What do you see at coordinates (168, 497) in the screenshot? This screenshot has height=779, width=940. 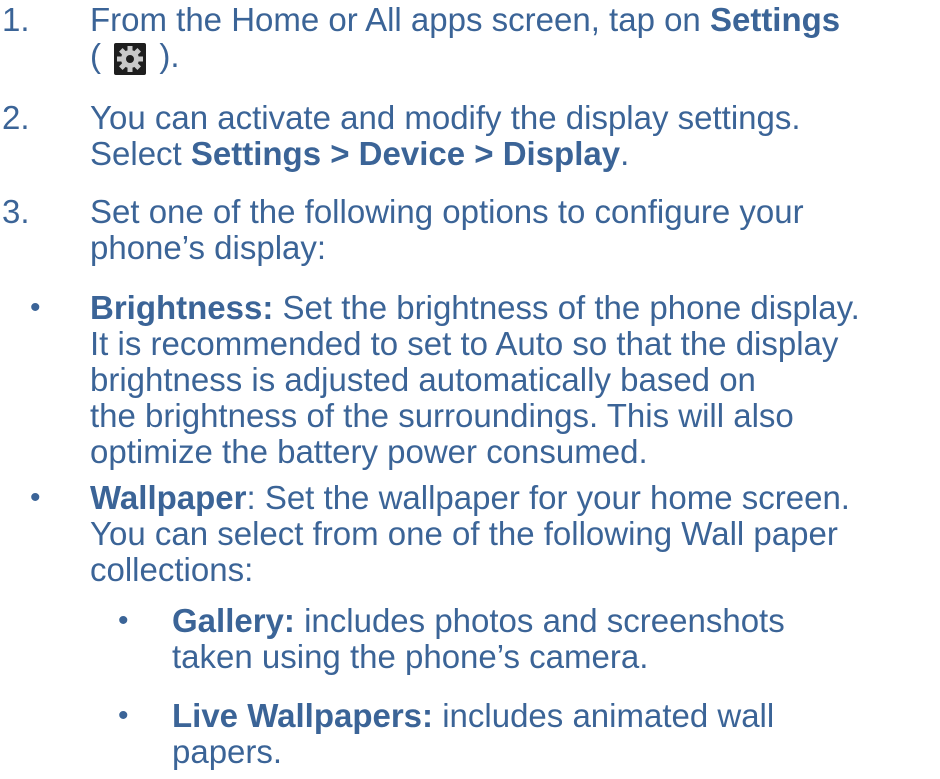 I see `option-title: Wallpaper` at bounding box center [168, 497].